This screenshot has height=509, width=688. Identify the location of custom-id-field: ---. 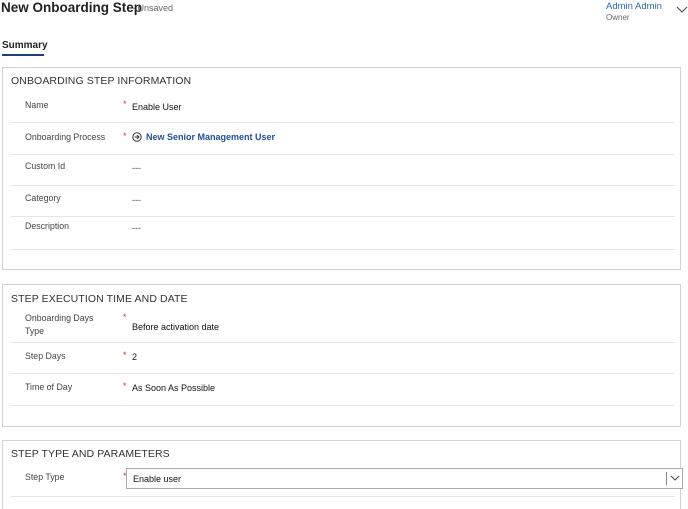
(136, 168).